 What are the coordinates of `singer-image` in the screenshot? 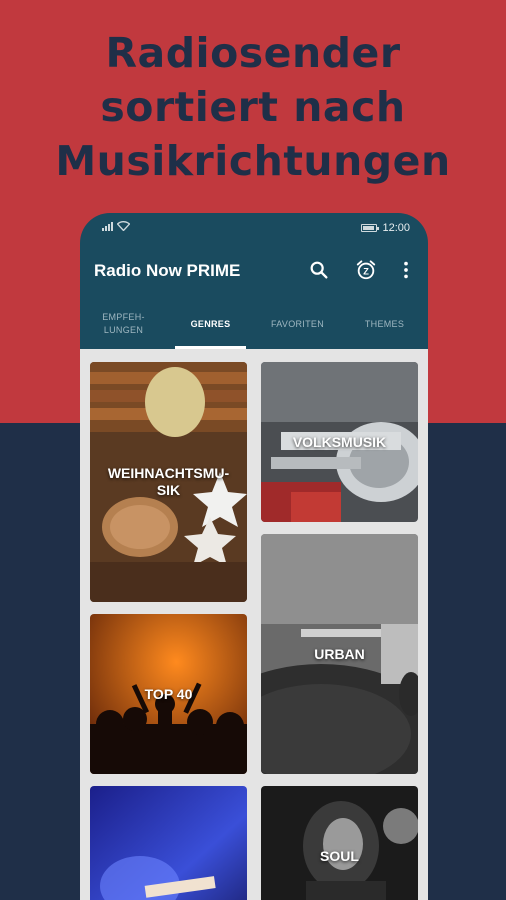 It's located at (339, 843).